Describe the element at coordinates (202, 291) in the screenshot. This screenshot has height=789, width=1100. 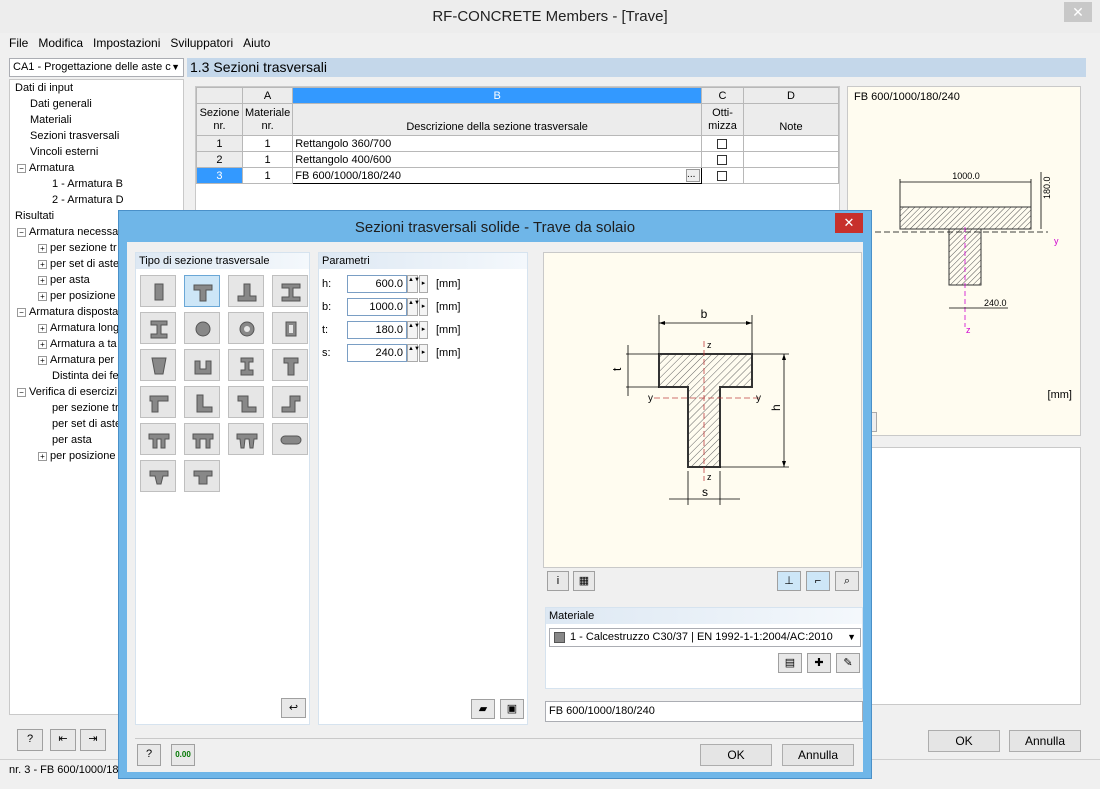
I see `t-section-icon` at that location.